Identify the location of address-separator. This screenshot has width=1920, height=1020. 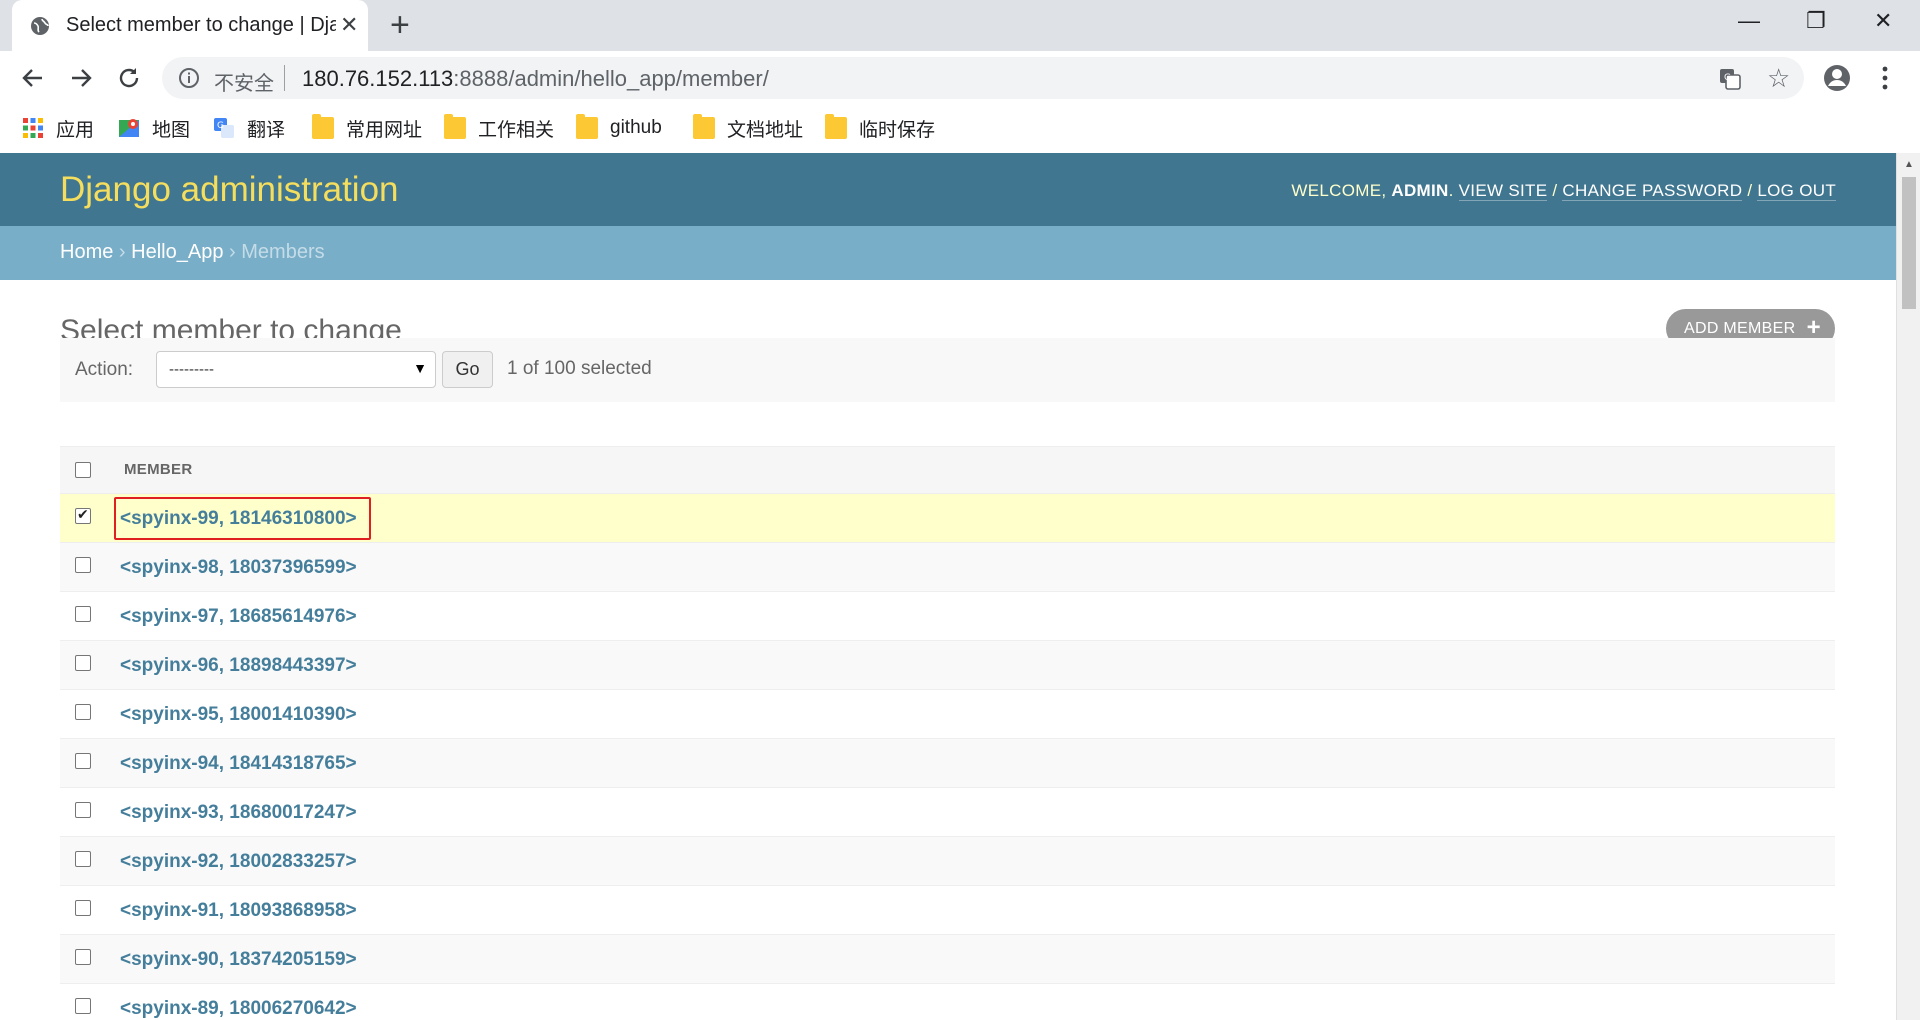
(284, 78).